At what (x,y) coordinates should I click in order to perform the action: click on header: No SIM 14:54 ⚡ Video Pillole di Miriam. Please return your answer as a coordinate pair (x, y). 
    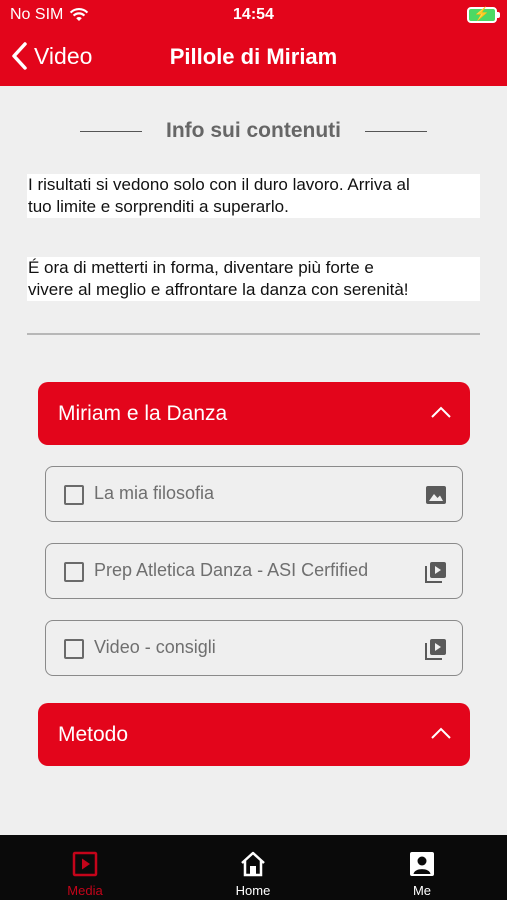
    Looking at the image, I should click on (253, 43).